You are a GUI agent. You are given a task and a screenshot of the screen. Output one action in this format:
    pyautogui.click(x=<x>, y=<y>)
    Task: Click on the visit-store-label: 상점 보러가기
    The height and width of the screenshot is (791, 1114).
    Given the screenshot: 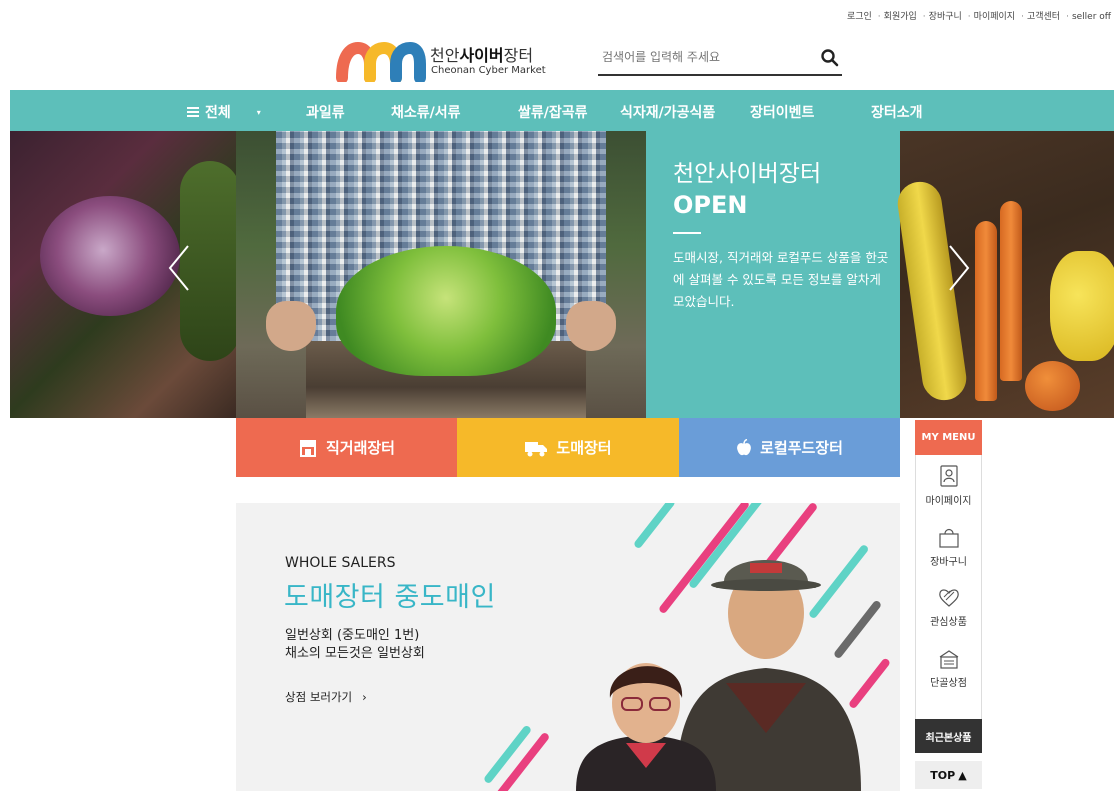 What is the action you would take?
    pyautogui.click(x=319, y=697)
    